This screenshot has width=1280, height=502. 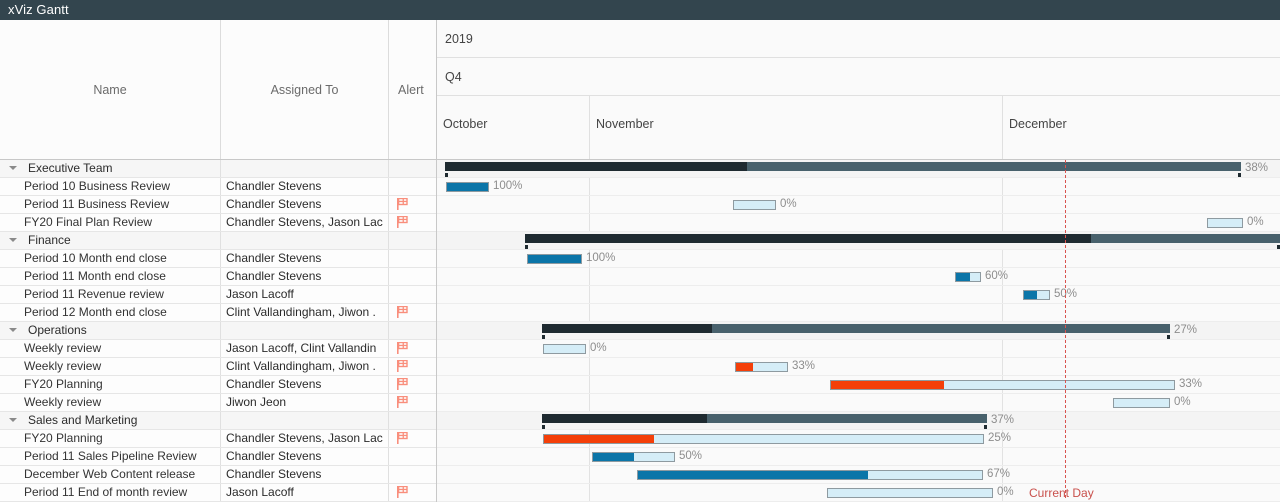 I want to click on summary-bar-progress, so click(x=596, y=166).